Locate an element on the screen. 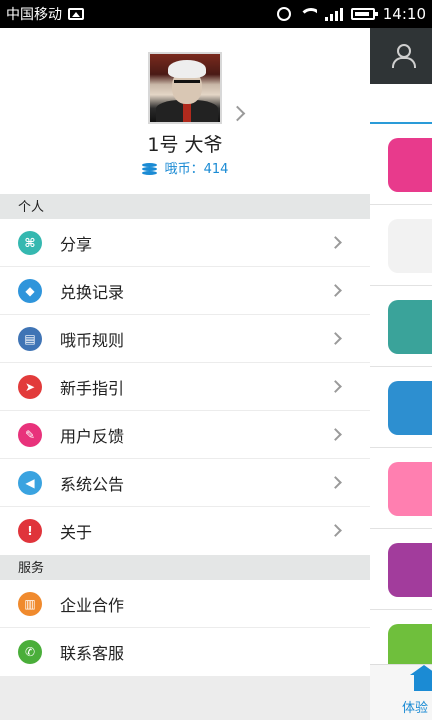  coin-balance: 哦币：414 is located at coordinates (185, 167).